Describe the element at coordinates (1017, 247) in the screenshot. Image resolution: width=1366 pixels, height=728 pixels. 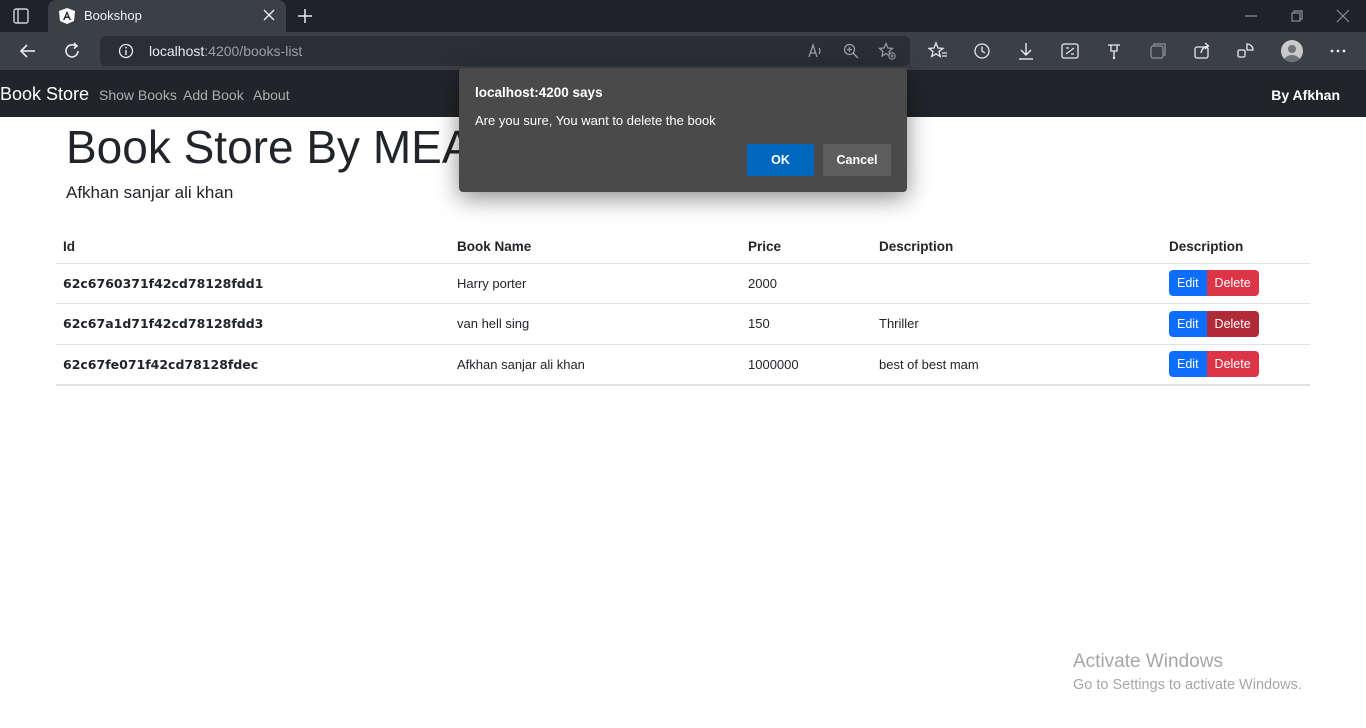
I see `header-description: Description` at that location.